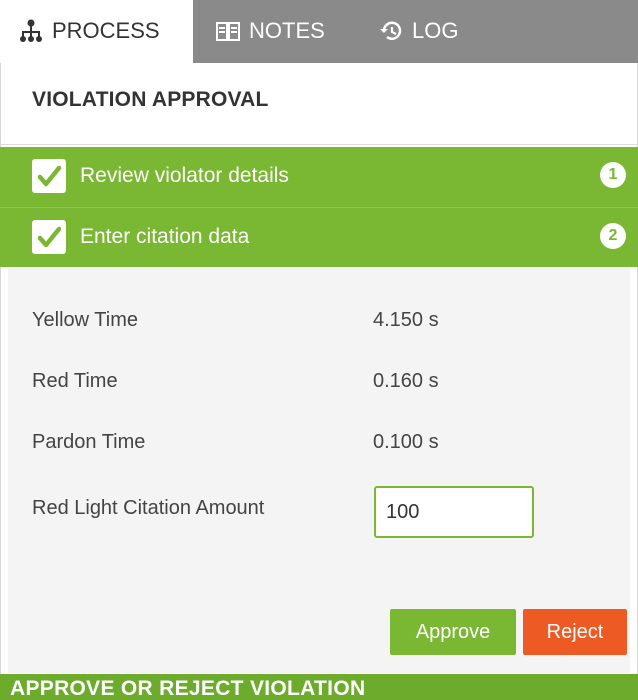 This screenshot has width=638, height=700. I want to click on tab-process: PROCESS, so click(96, 31).